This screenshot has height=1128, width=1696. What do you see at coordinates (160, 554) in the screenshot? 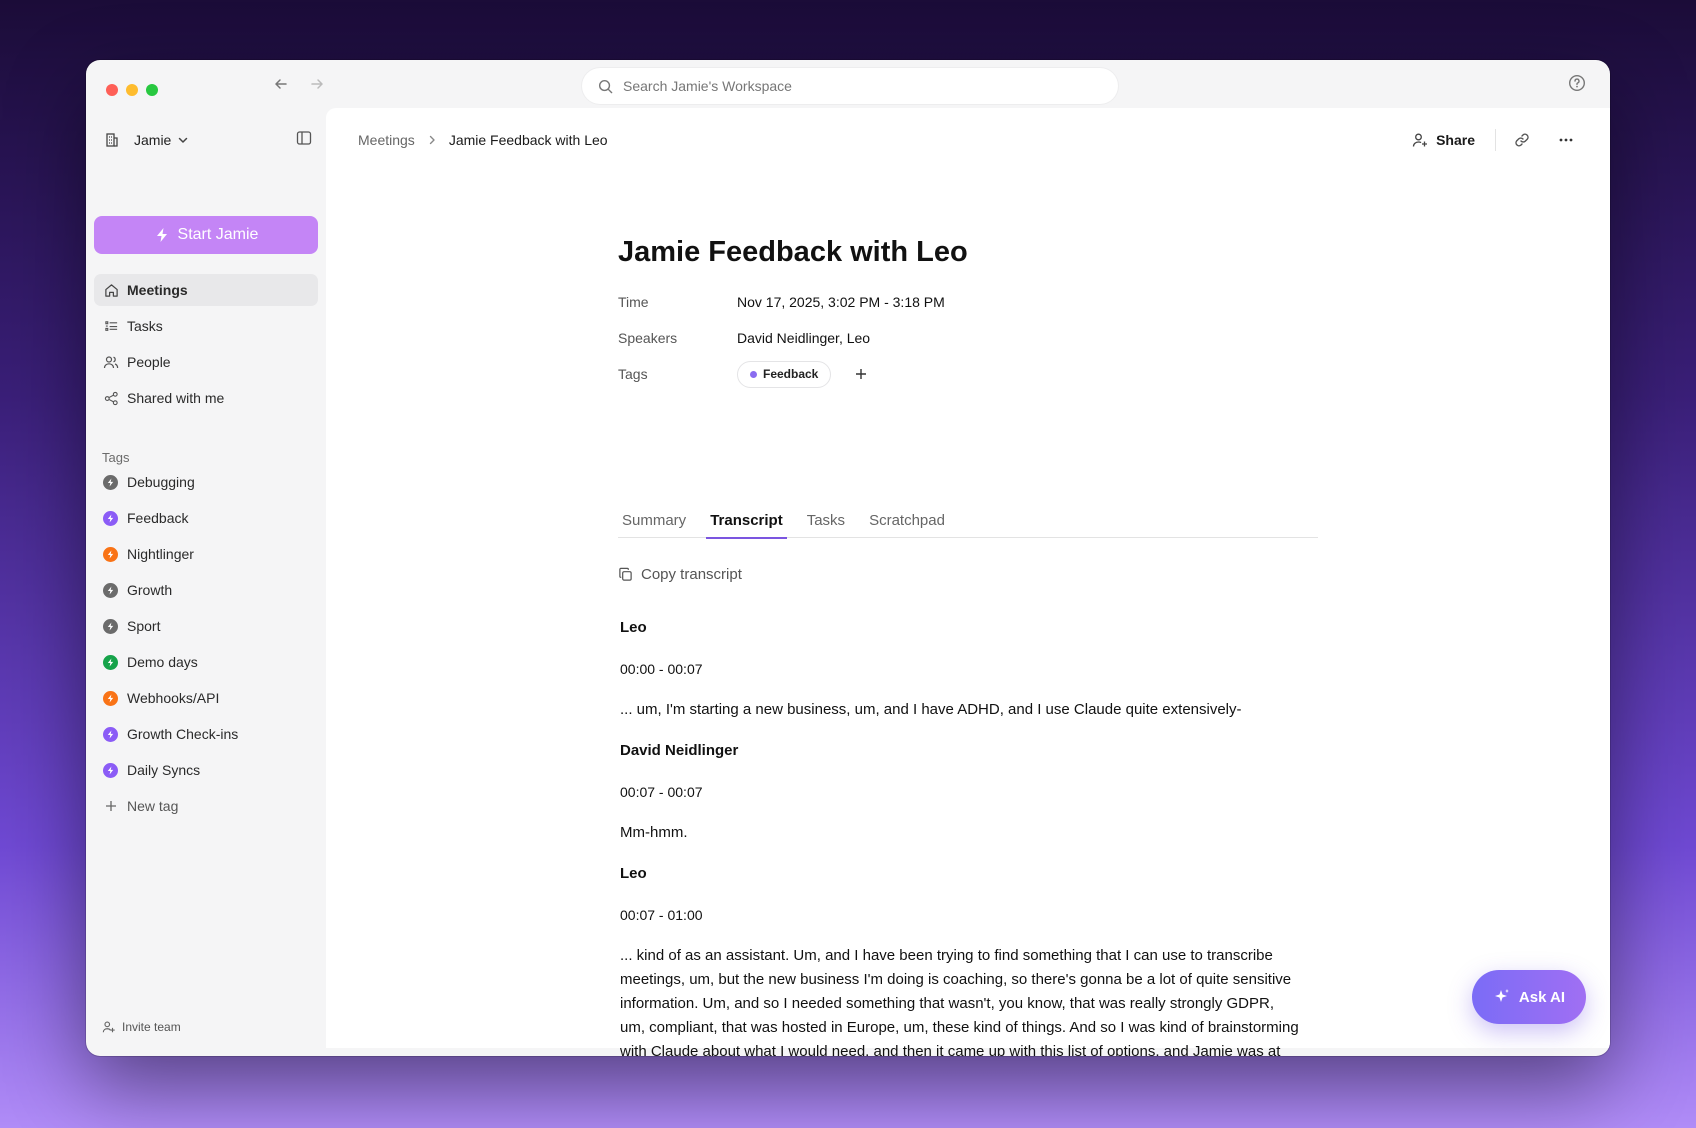
I see `tag-label: Nightlinger` at bounding box center [160, 554].